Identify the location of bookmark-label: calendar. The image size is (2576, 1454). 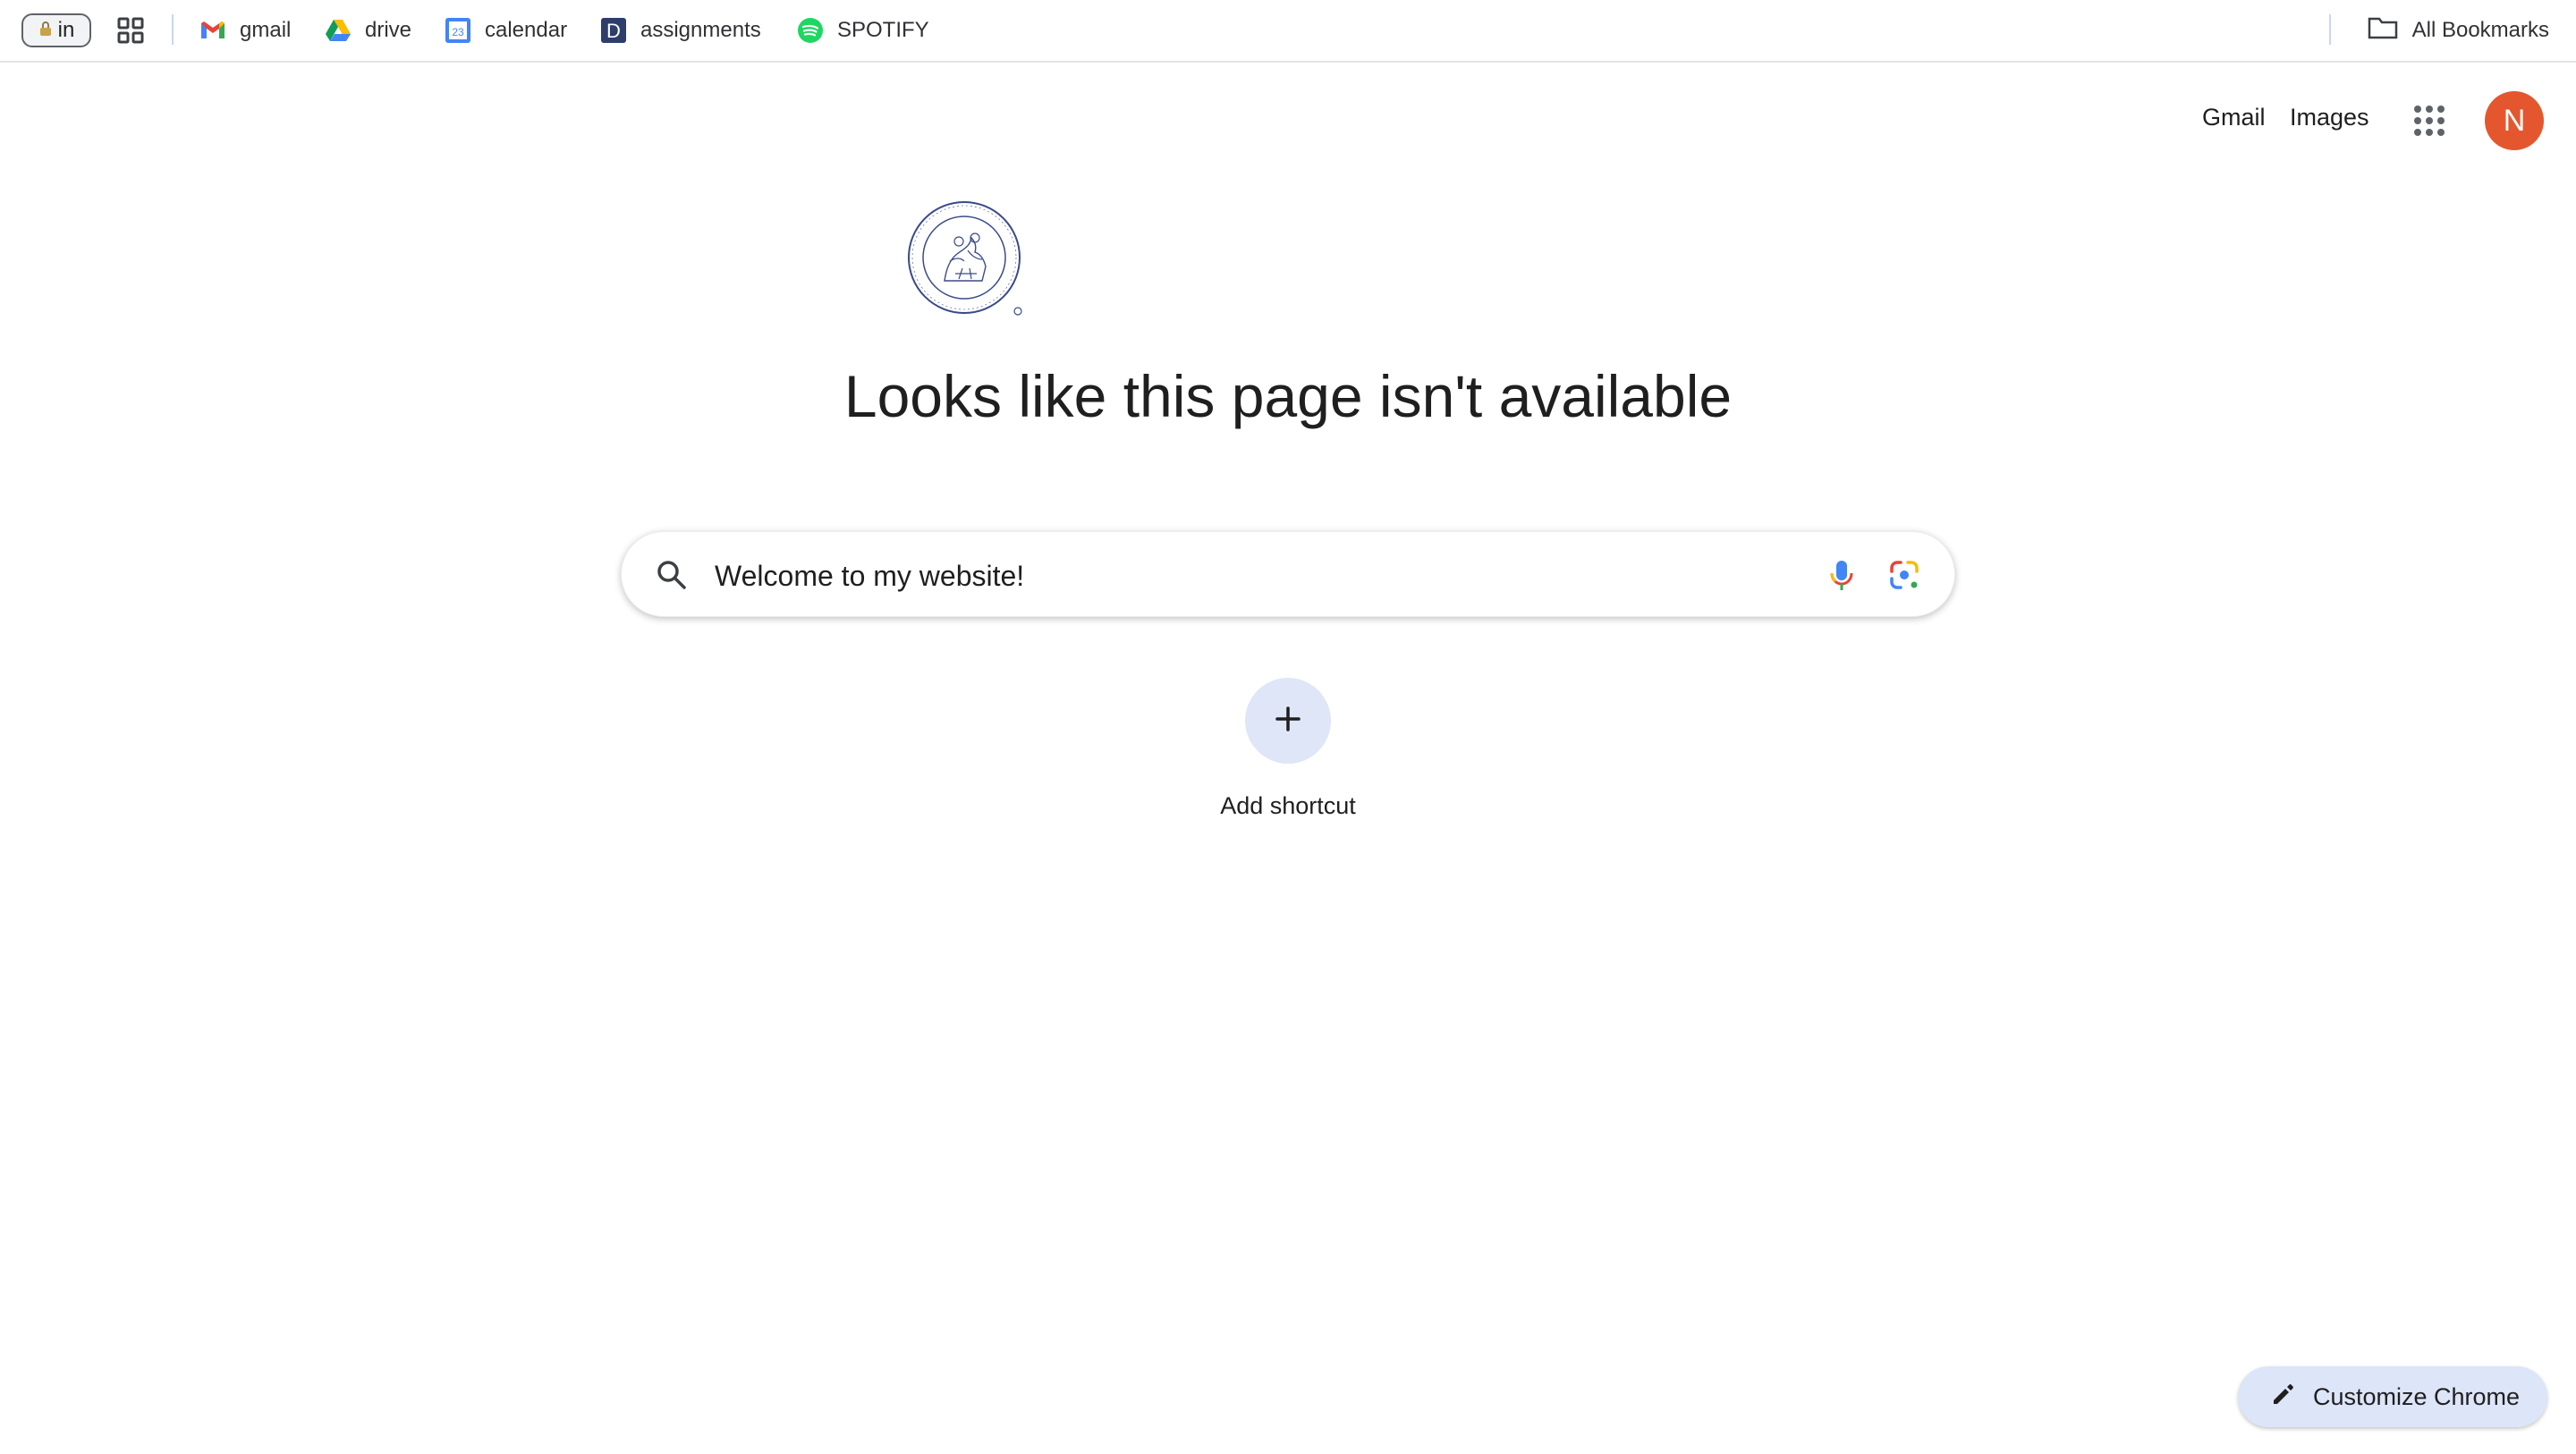
(526, 30).